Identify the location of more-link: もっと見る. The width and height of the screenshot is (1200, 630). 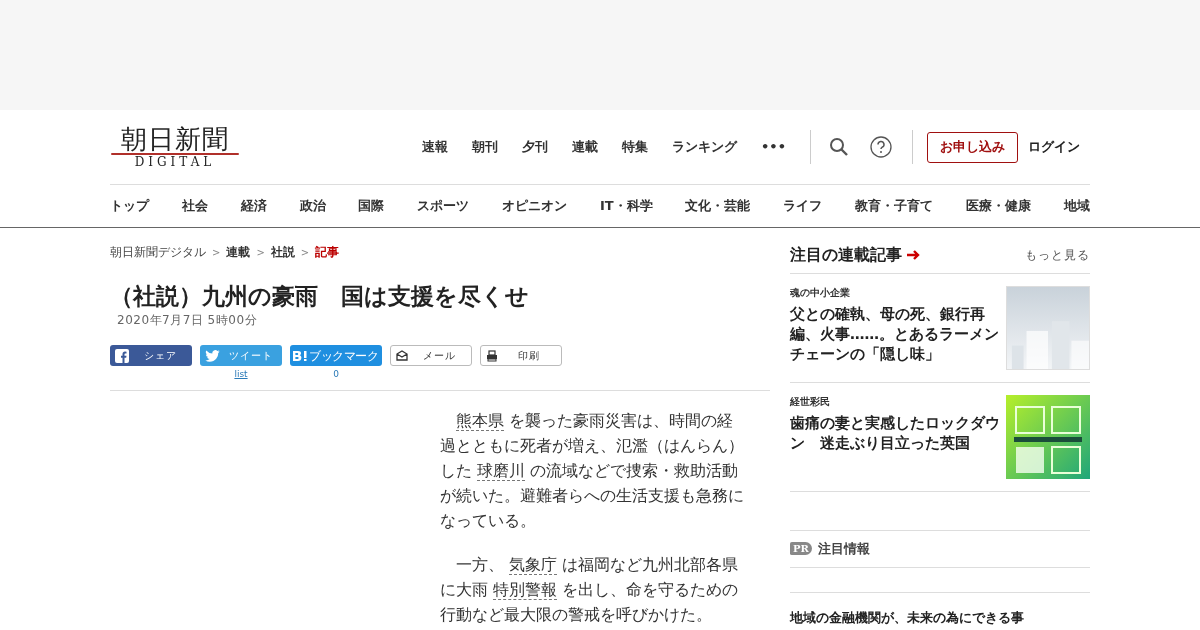
(1057, 255).